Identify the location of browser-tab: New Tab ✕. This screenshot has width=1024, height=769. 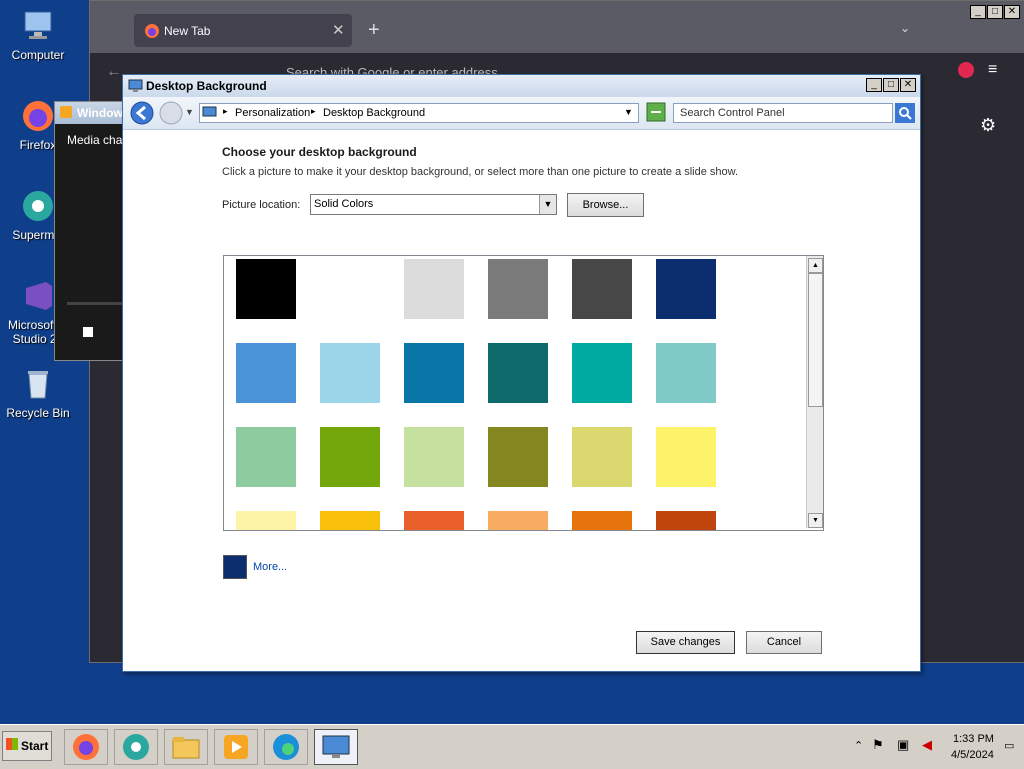
(243, 30).